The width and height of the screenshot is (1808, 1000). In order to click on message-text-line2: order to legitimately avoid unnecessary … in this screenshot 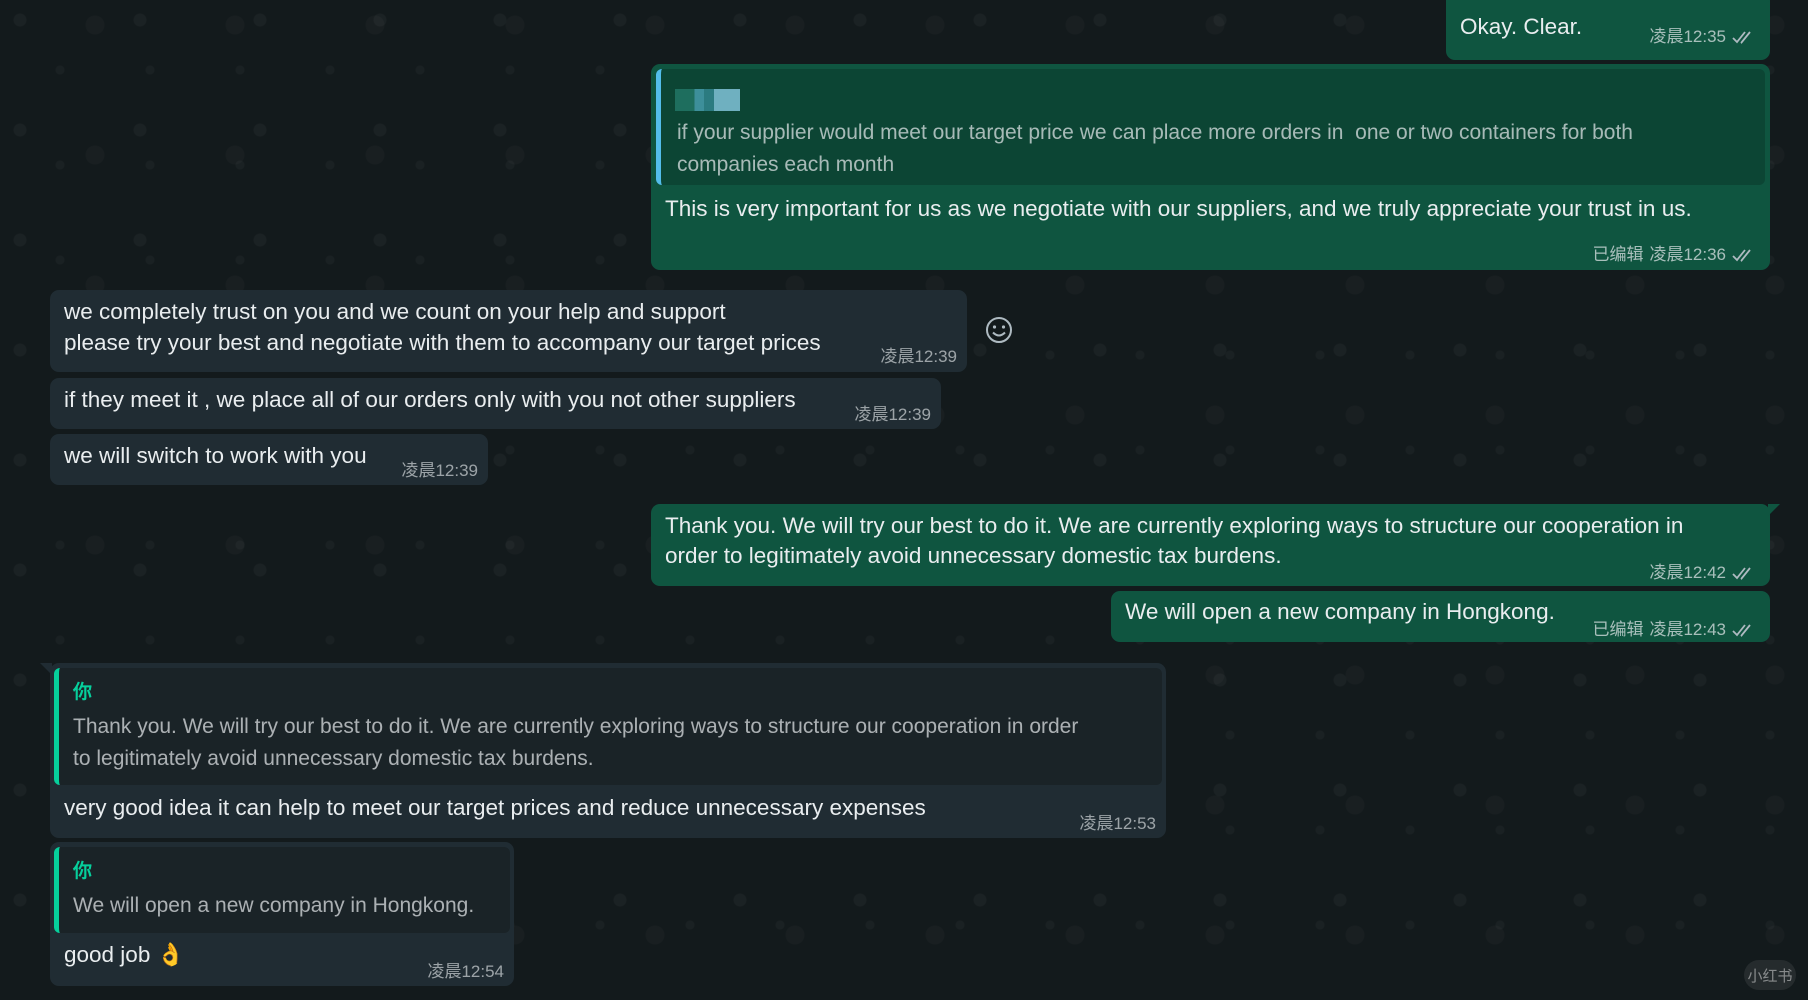, I will do `click(973, 555)`.